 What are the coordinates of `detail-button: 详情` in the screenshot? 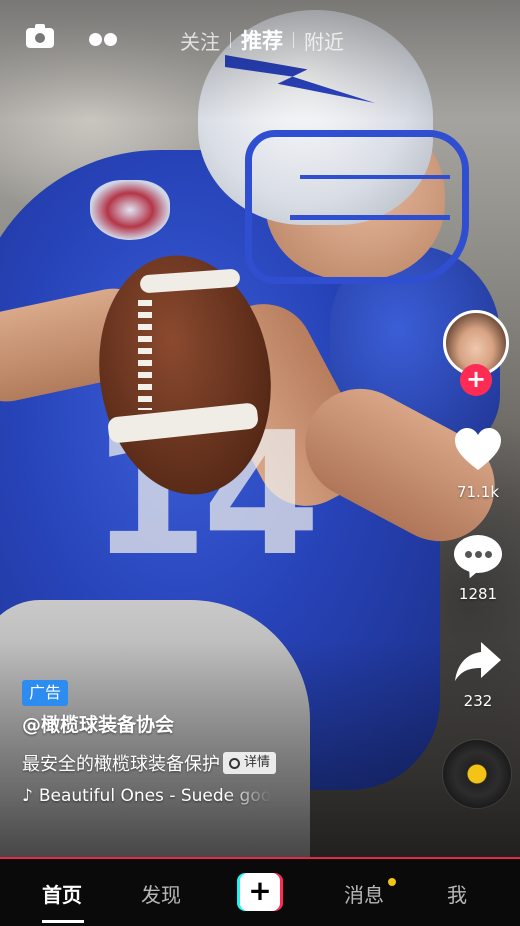 It's located at (250, 763).